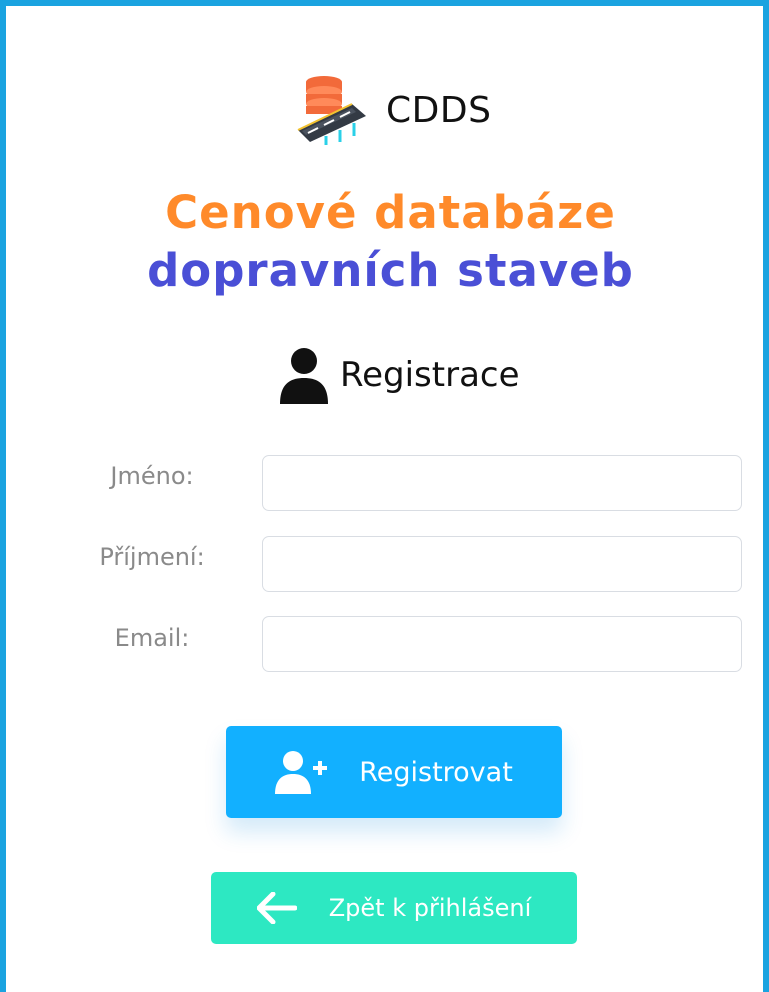 Image resolution: width=769 pixels, height=992 pixels. I want to click on brand: CDDS, so click(393, 110).